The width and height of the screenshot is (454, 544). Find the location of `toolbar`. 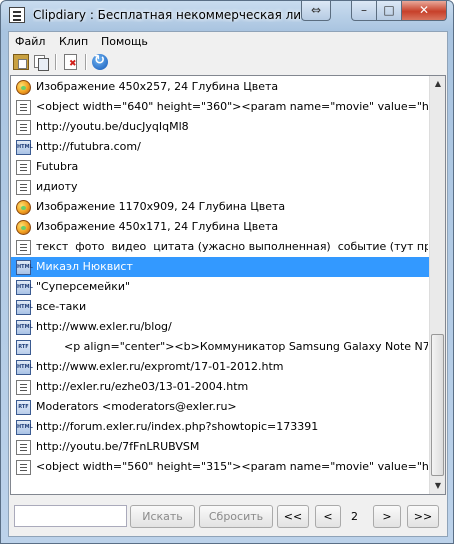

toolbar is located at coordinates (228, 62).